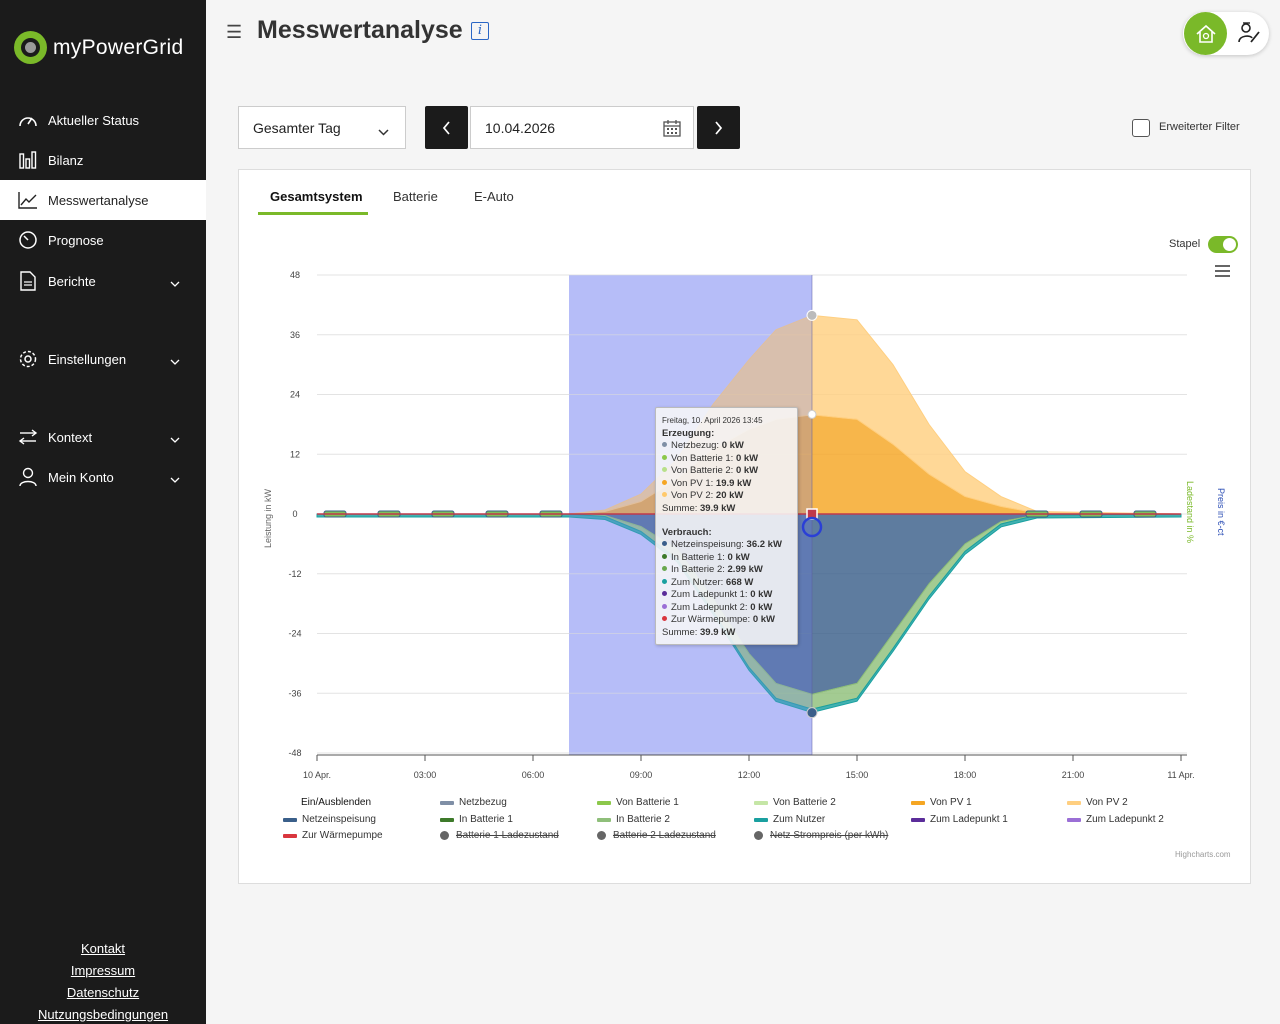 The image size is (1280, 1024). I want to click on y-tick-label: -12, so click(294, 574).